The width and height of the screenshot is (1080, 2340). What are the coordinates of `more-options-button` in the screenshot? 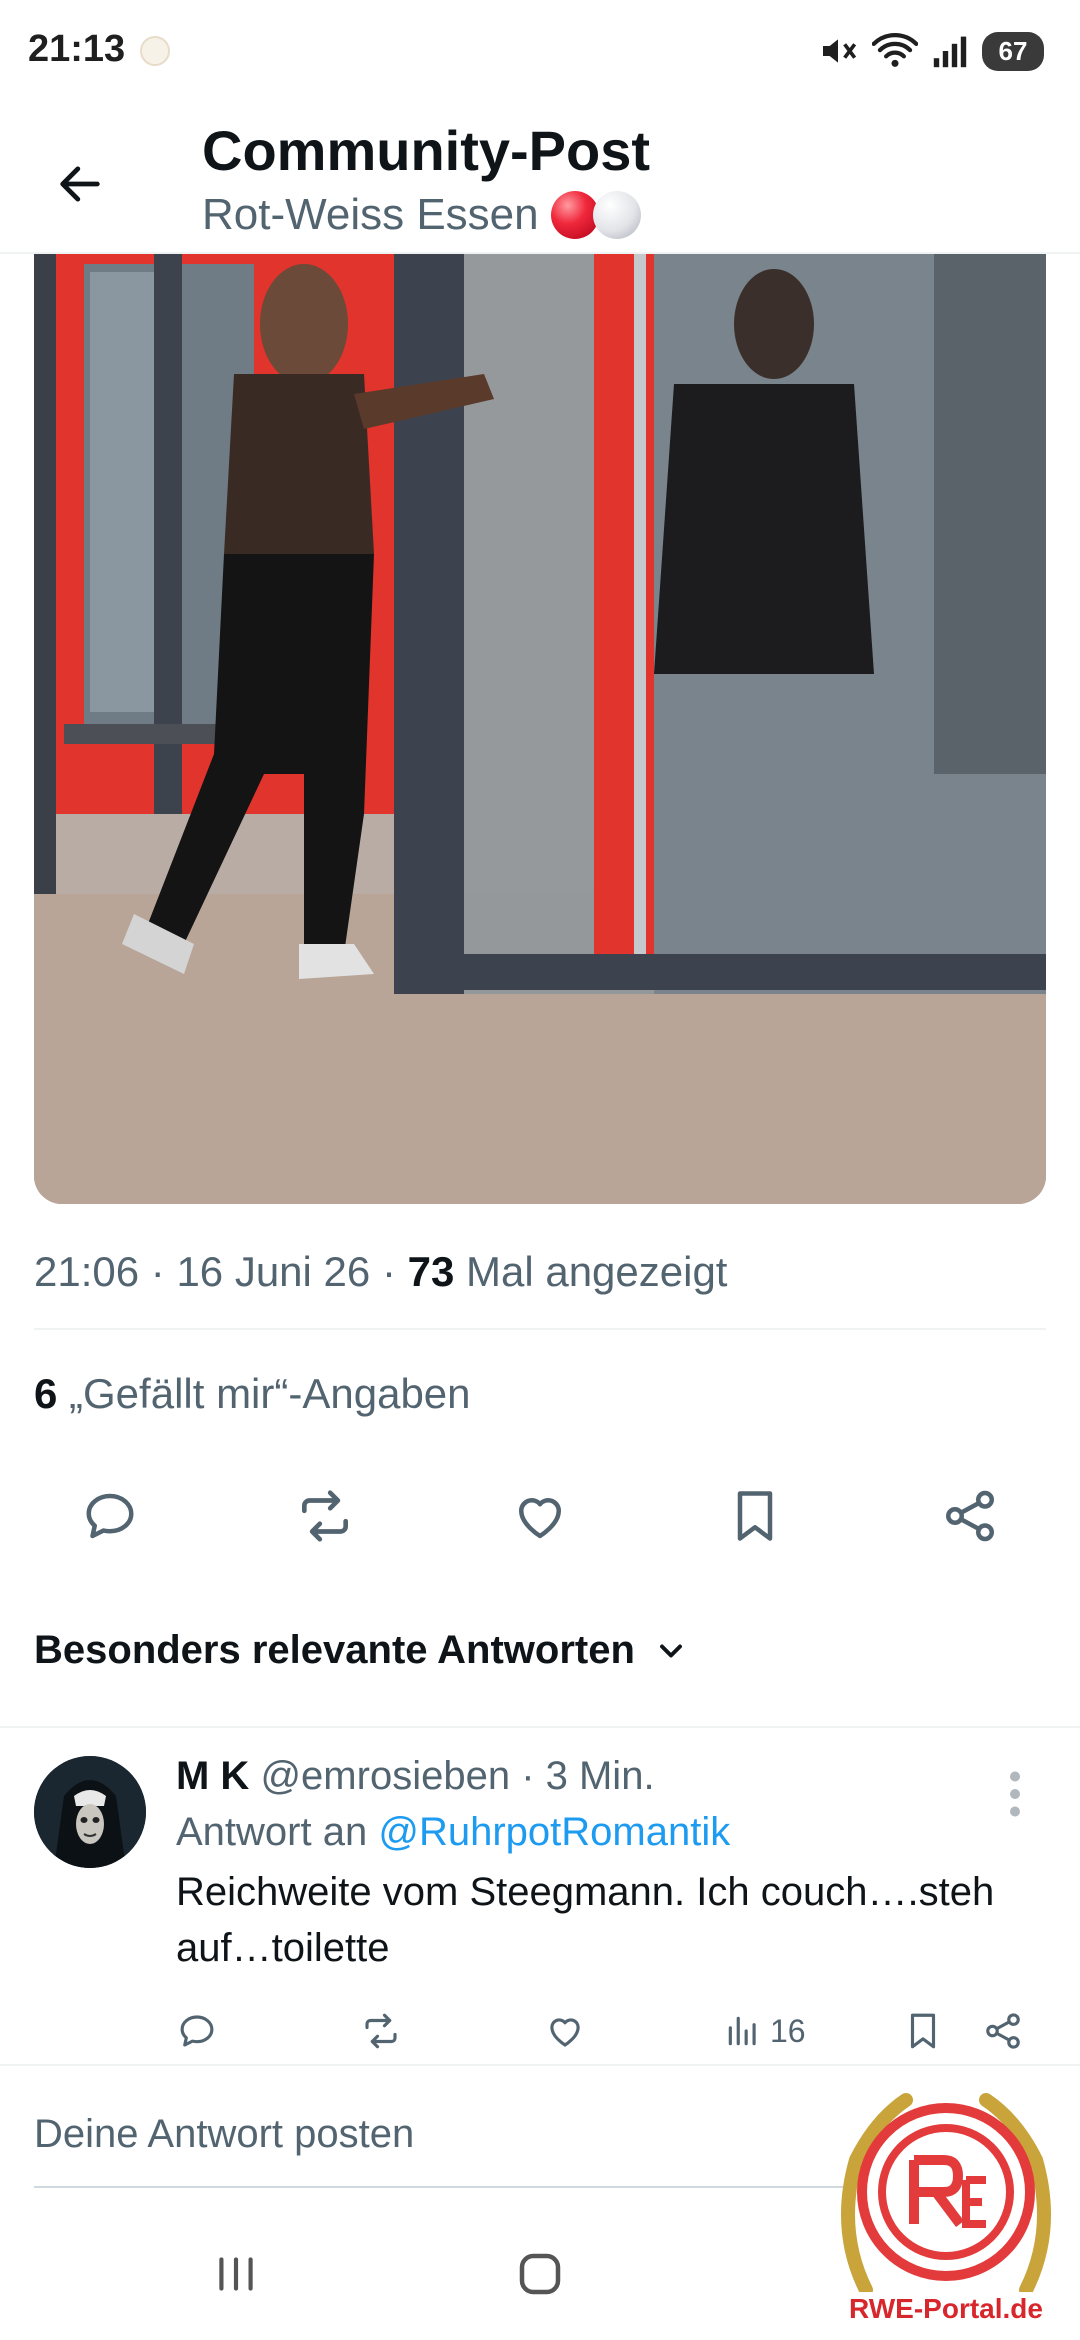 It's located at (1015, 1794).